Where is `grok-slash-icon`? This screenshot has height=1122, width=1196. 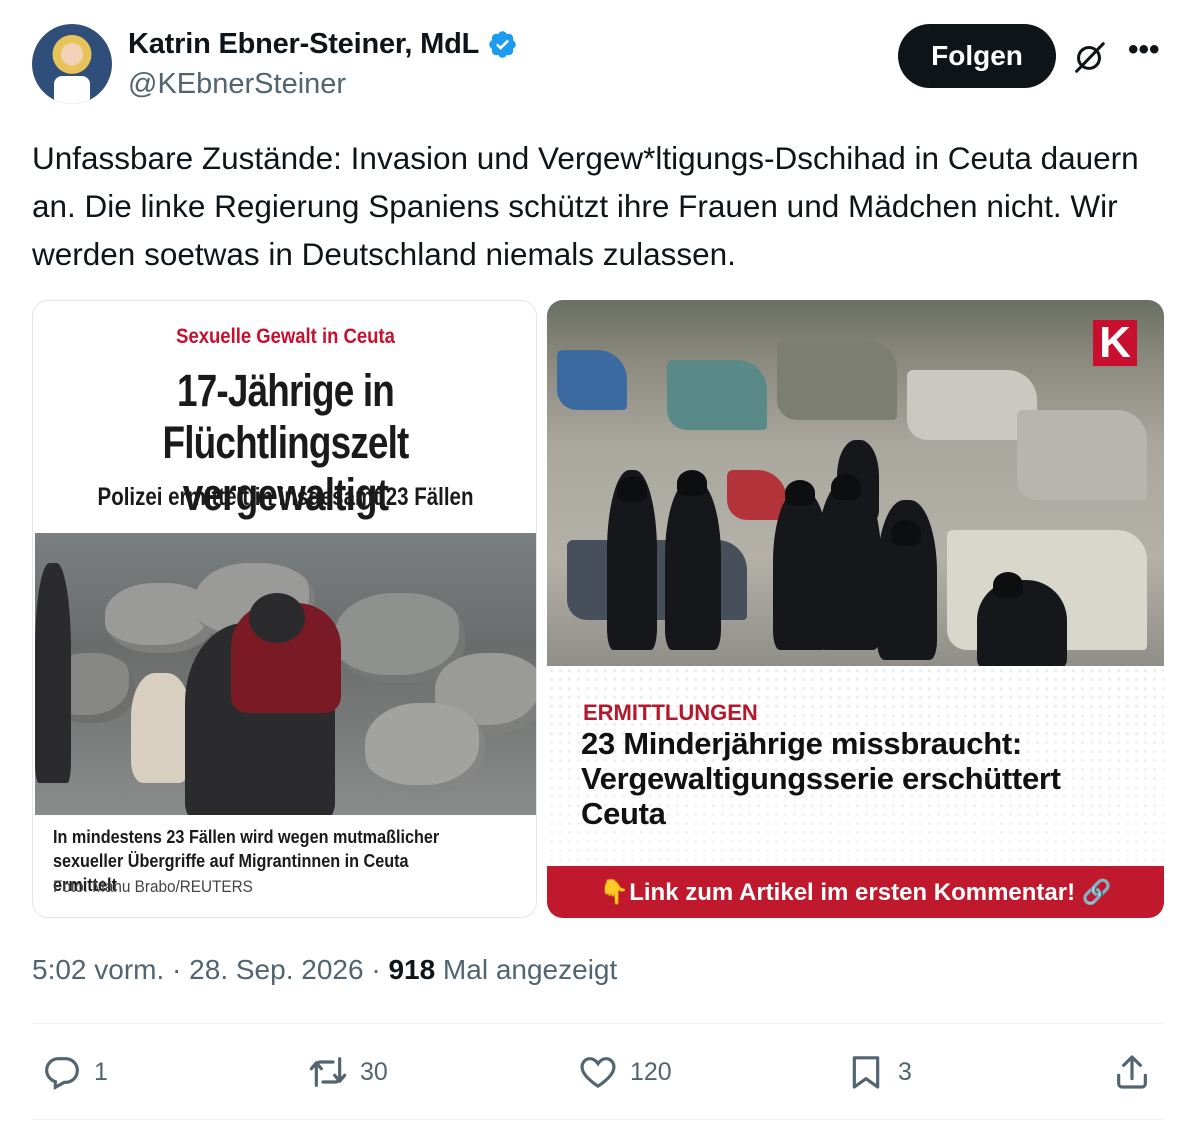 grok-slash-icon is located at coordinates (1089, 57).